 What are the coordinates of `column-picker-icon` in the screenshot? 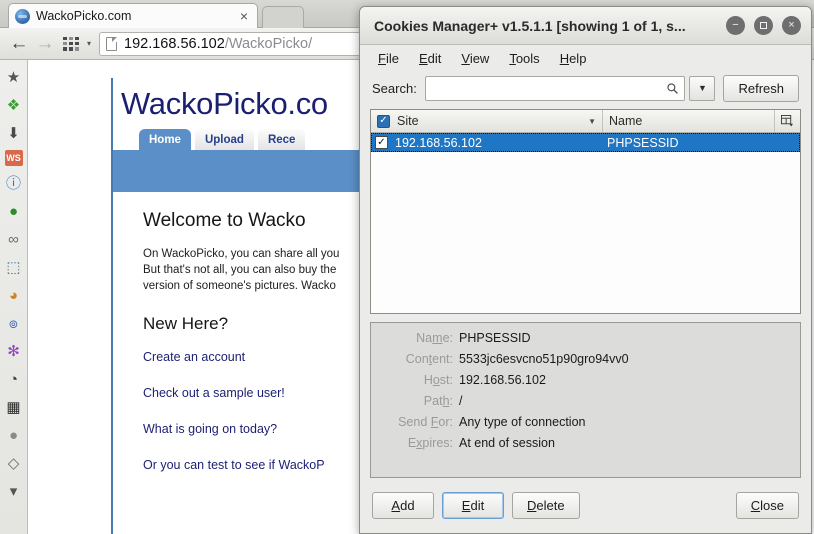 It's located at (787, 121).